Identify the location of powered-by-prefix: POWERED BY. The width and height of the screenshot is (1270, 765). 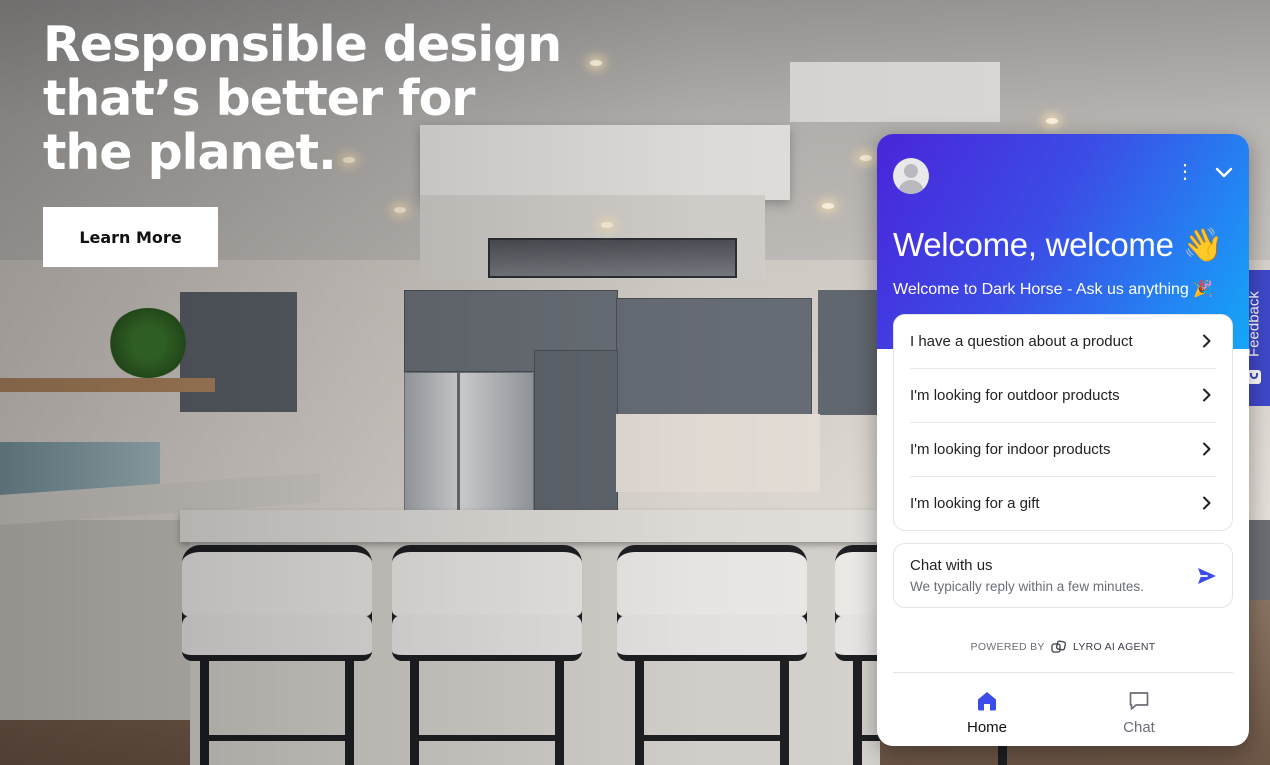
(1007, 646).